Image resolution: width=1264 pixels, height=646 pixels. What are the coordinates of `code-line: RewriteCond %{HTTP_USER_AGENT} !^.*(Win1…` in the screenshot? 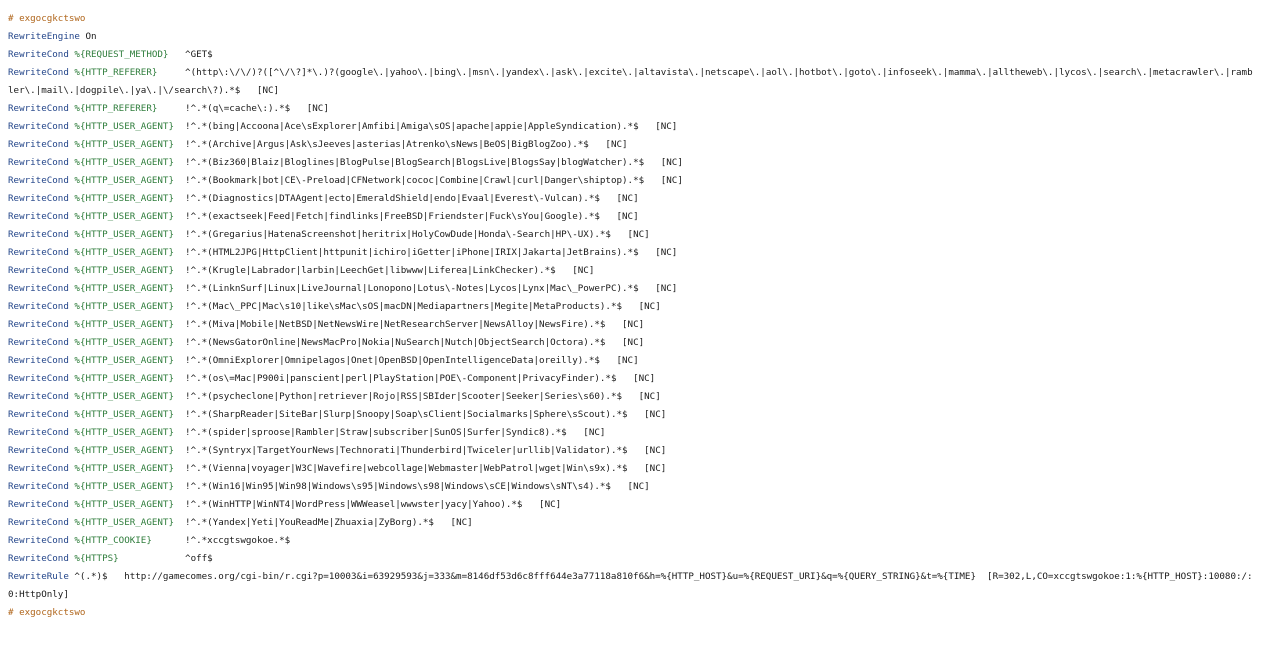 It's located at (633, 487).